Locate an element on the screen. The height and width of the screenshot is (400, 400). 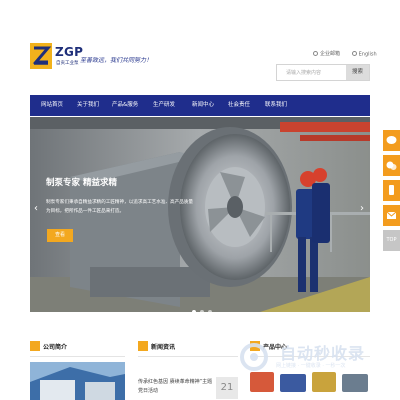
watermark: 自动秒收录 网上链接 · 一键收录 · 一秒一次 is located at coordinates (308, 357).